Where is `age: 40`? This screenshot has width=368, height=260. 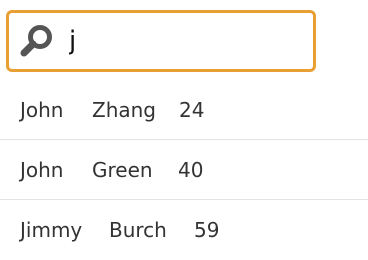
age: 40 is located at coordinates (191, 170).